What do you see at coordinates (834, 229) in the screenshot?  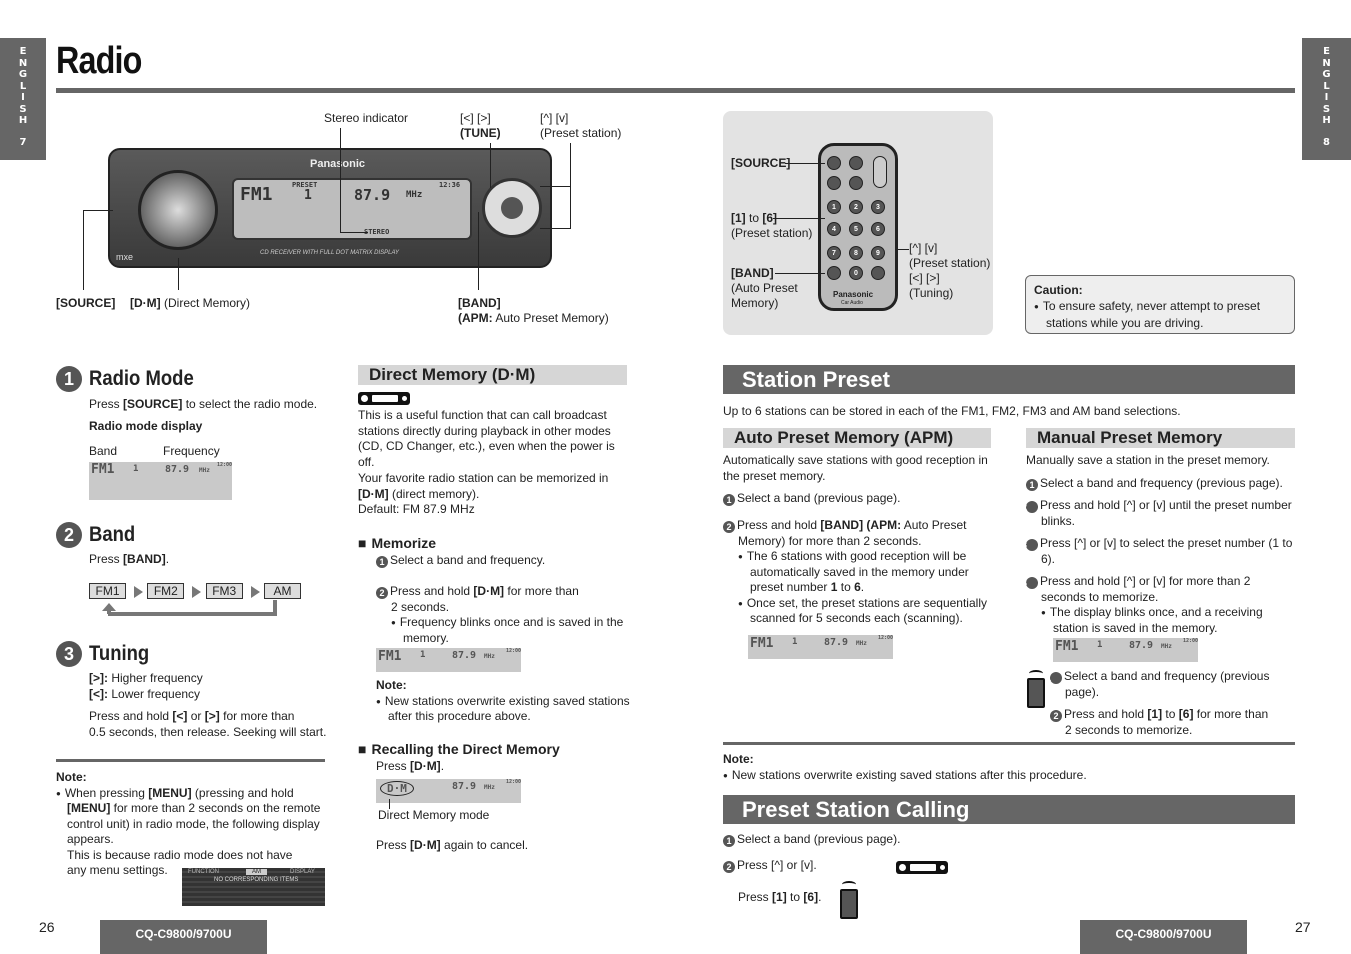 I see `remote-key-4: 4` at bounding box center [834, 229].